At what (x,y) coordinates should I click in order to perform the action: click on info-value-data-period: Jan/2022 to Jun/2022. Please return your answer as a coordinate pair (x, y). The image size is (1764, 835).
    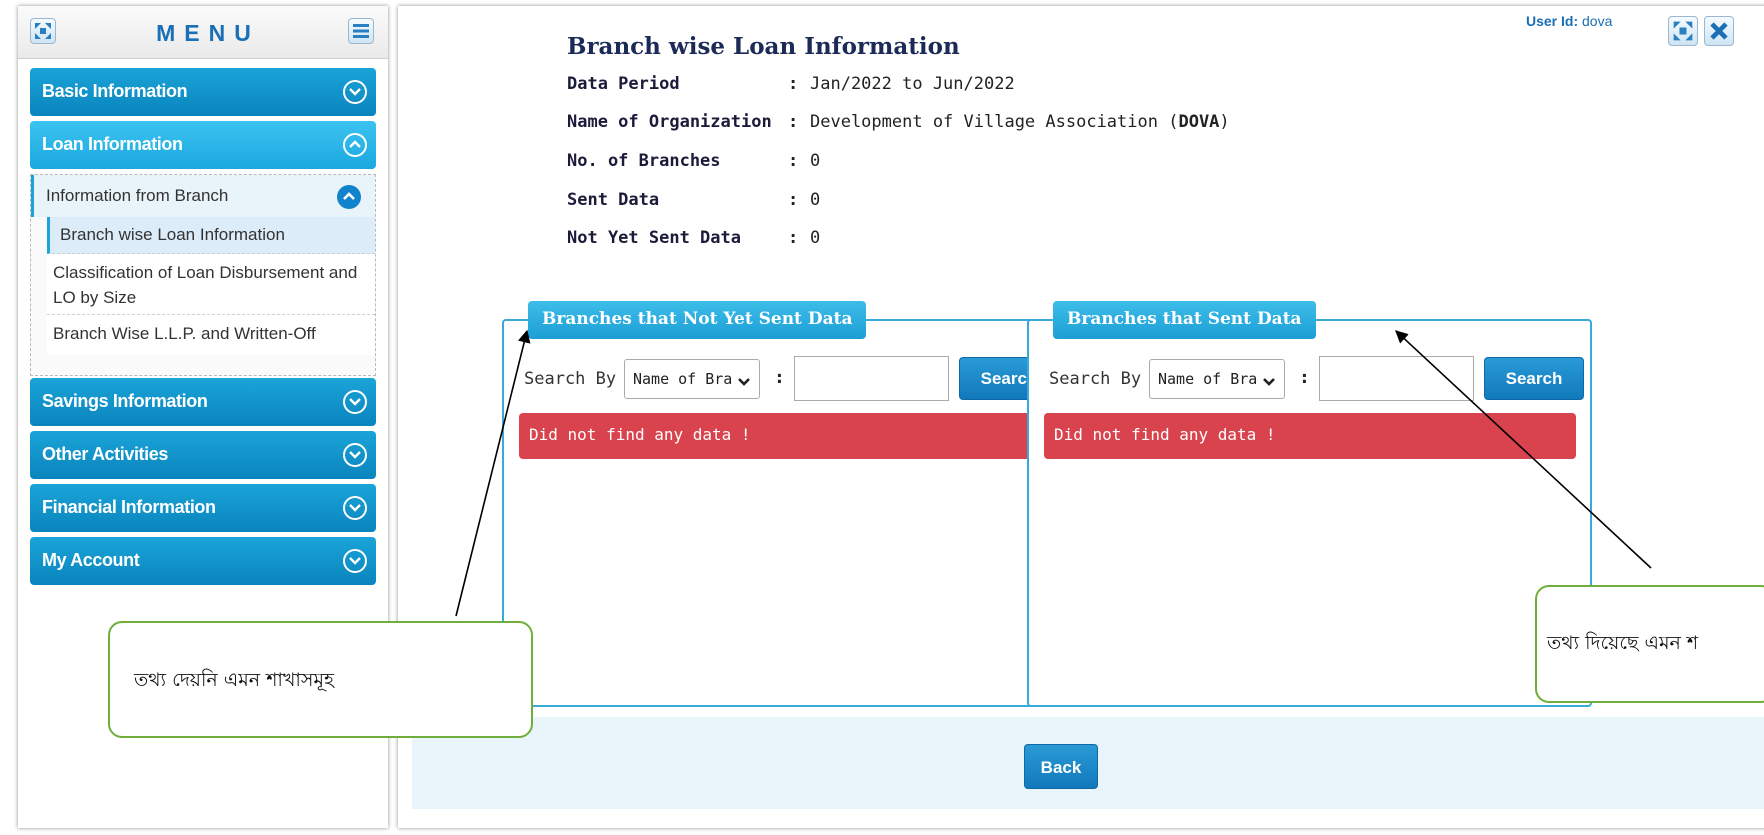
    Looking at the image, I should click on (912, 84).